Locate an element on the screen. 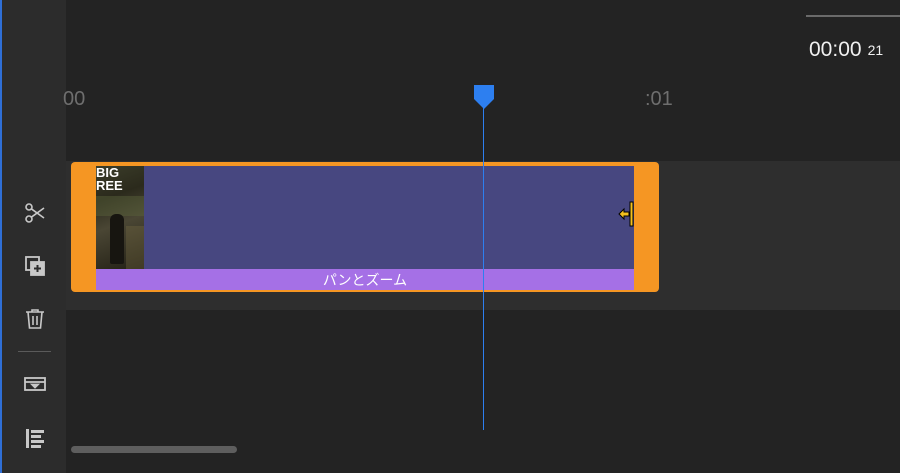 This screenshot has height=473, width=900. thumbnail-title: BIG REE is located at coordinates (120, 179).